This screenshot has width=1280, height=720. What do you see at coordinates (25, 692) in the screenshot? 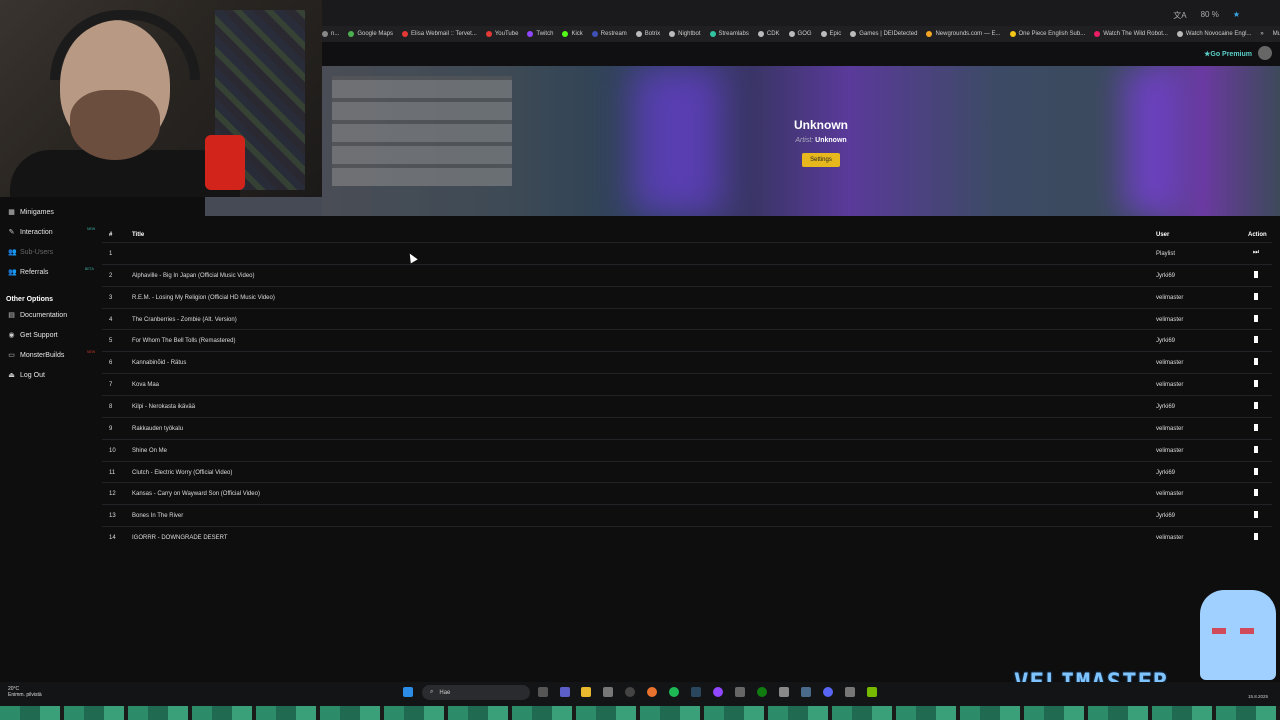
I see `weather-widget: 20°C Enimm. pilvistä` at bounding box center [25, 692].